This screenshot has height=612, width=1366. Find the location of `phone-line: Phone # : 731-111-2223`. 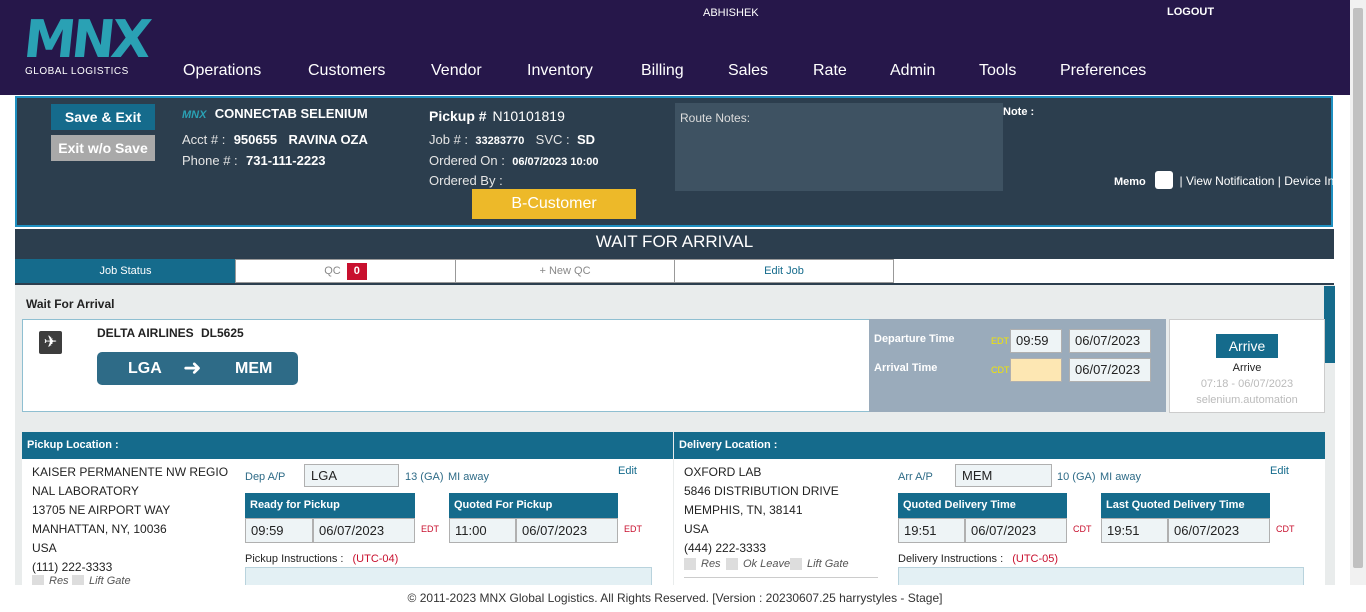

phone-line: Phone # : 731-111-2223 is located at coordinates (254, 160).